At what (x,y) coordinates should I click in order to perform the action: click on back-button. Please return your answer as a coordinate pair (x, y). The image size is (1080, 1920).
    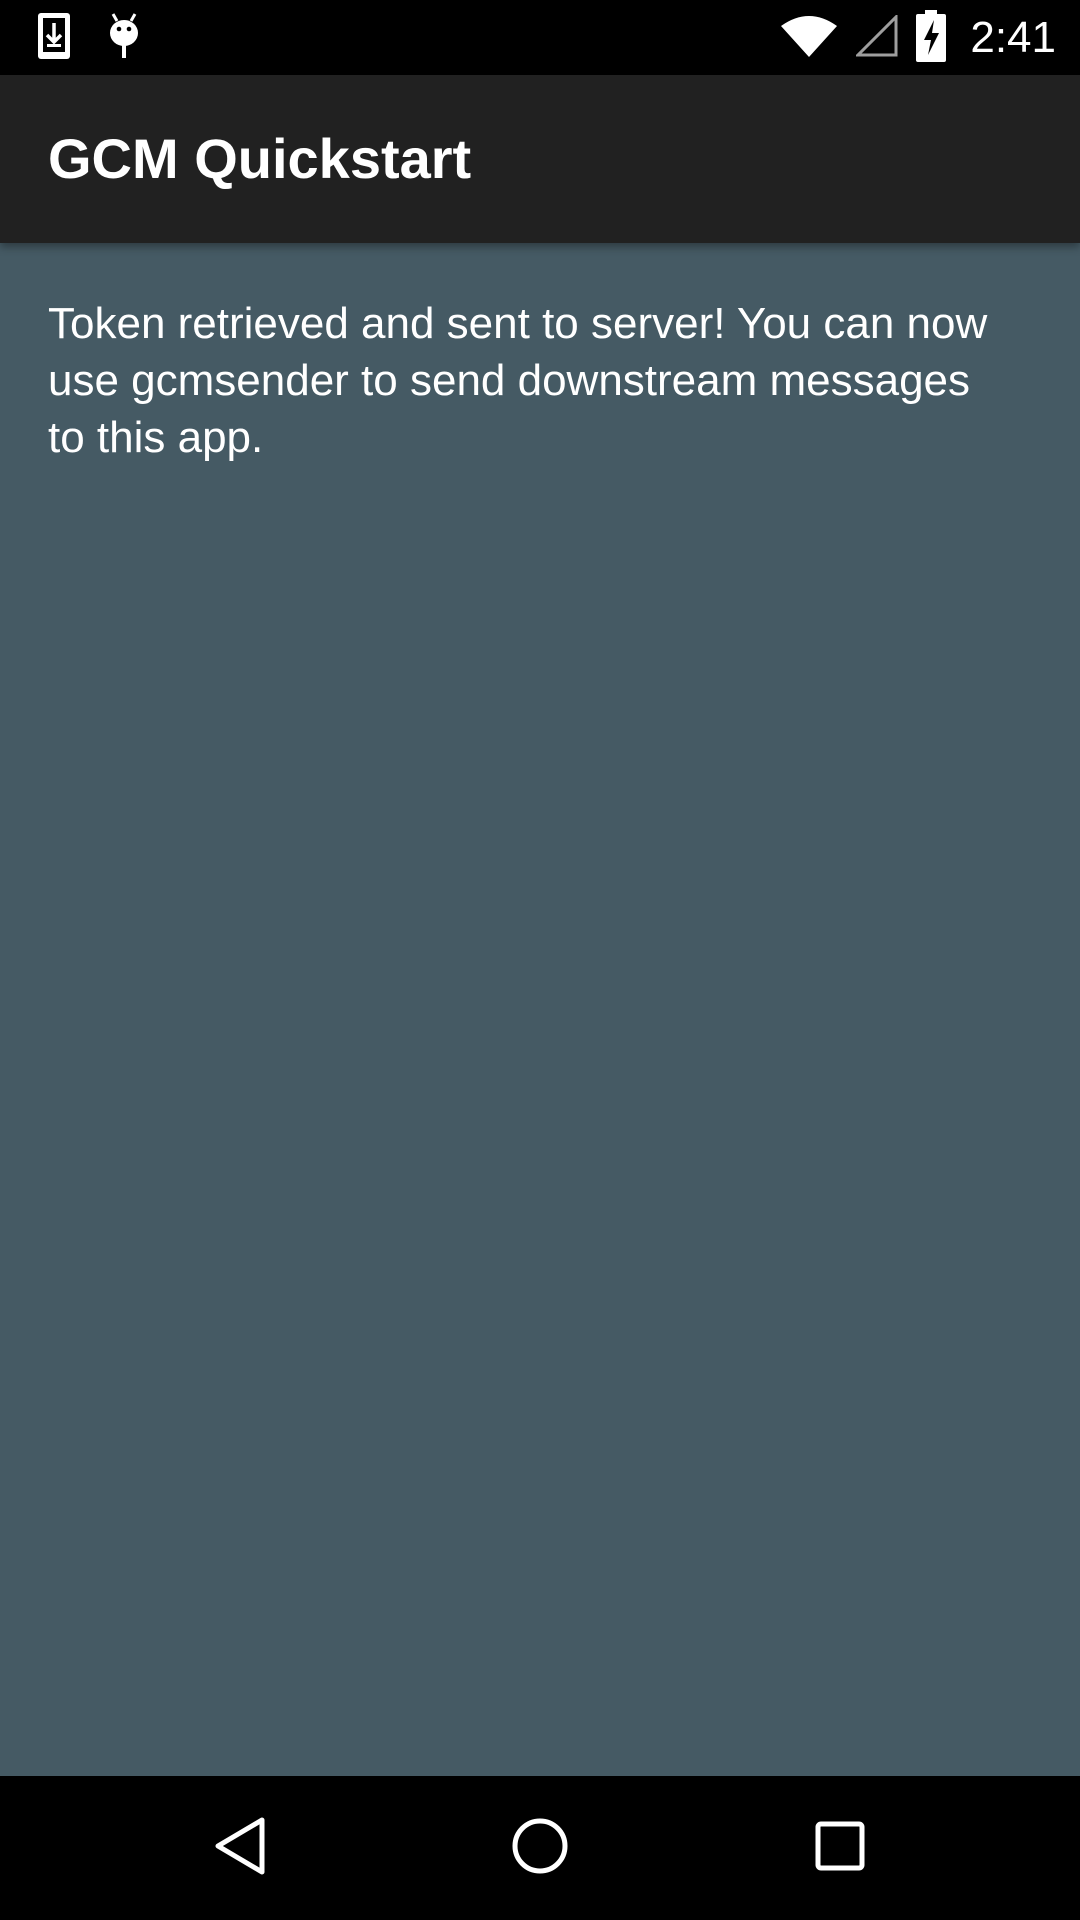
    Looking at the image, I should click on (240, 1848).